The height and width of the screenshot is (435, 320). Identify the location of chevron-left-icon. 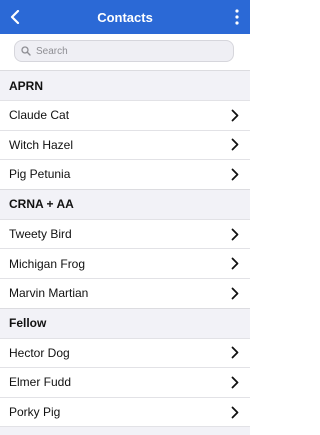
(15, 17).